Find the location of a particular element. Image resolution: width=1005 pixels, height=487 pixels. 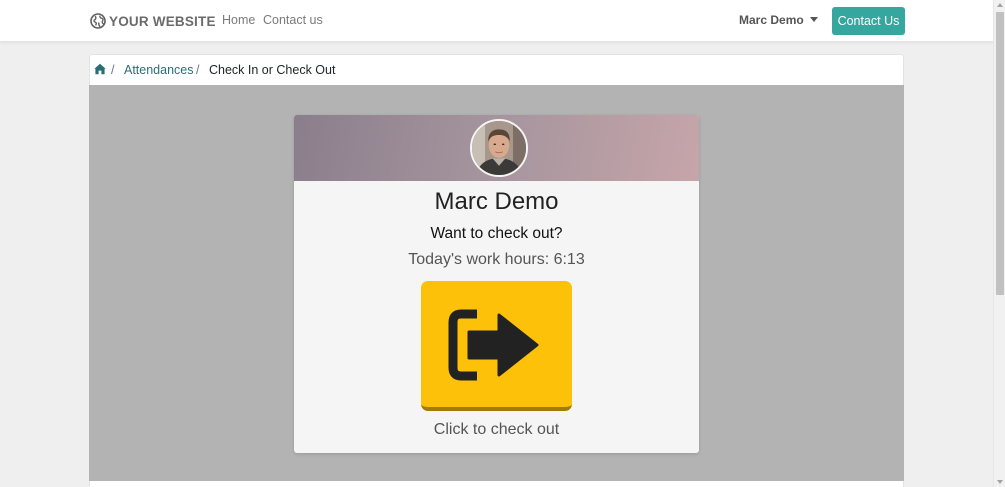

page-scrollbar is located at coordinates (999, 243).